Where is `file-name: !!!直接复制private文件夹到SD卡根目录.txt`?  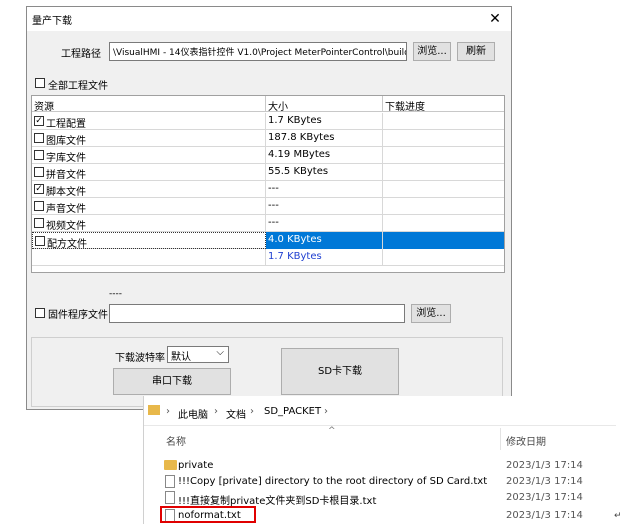 file-name: !!!直接复制private文件夹到SD卡根目录.txt is located at coordinates (277, 501).